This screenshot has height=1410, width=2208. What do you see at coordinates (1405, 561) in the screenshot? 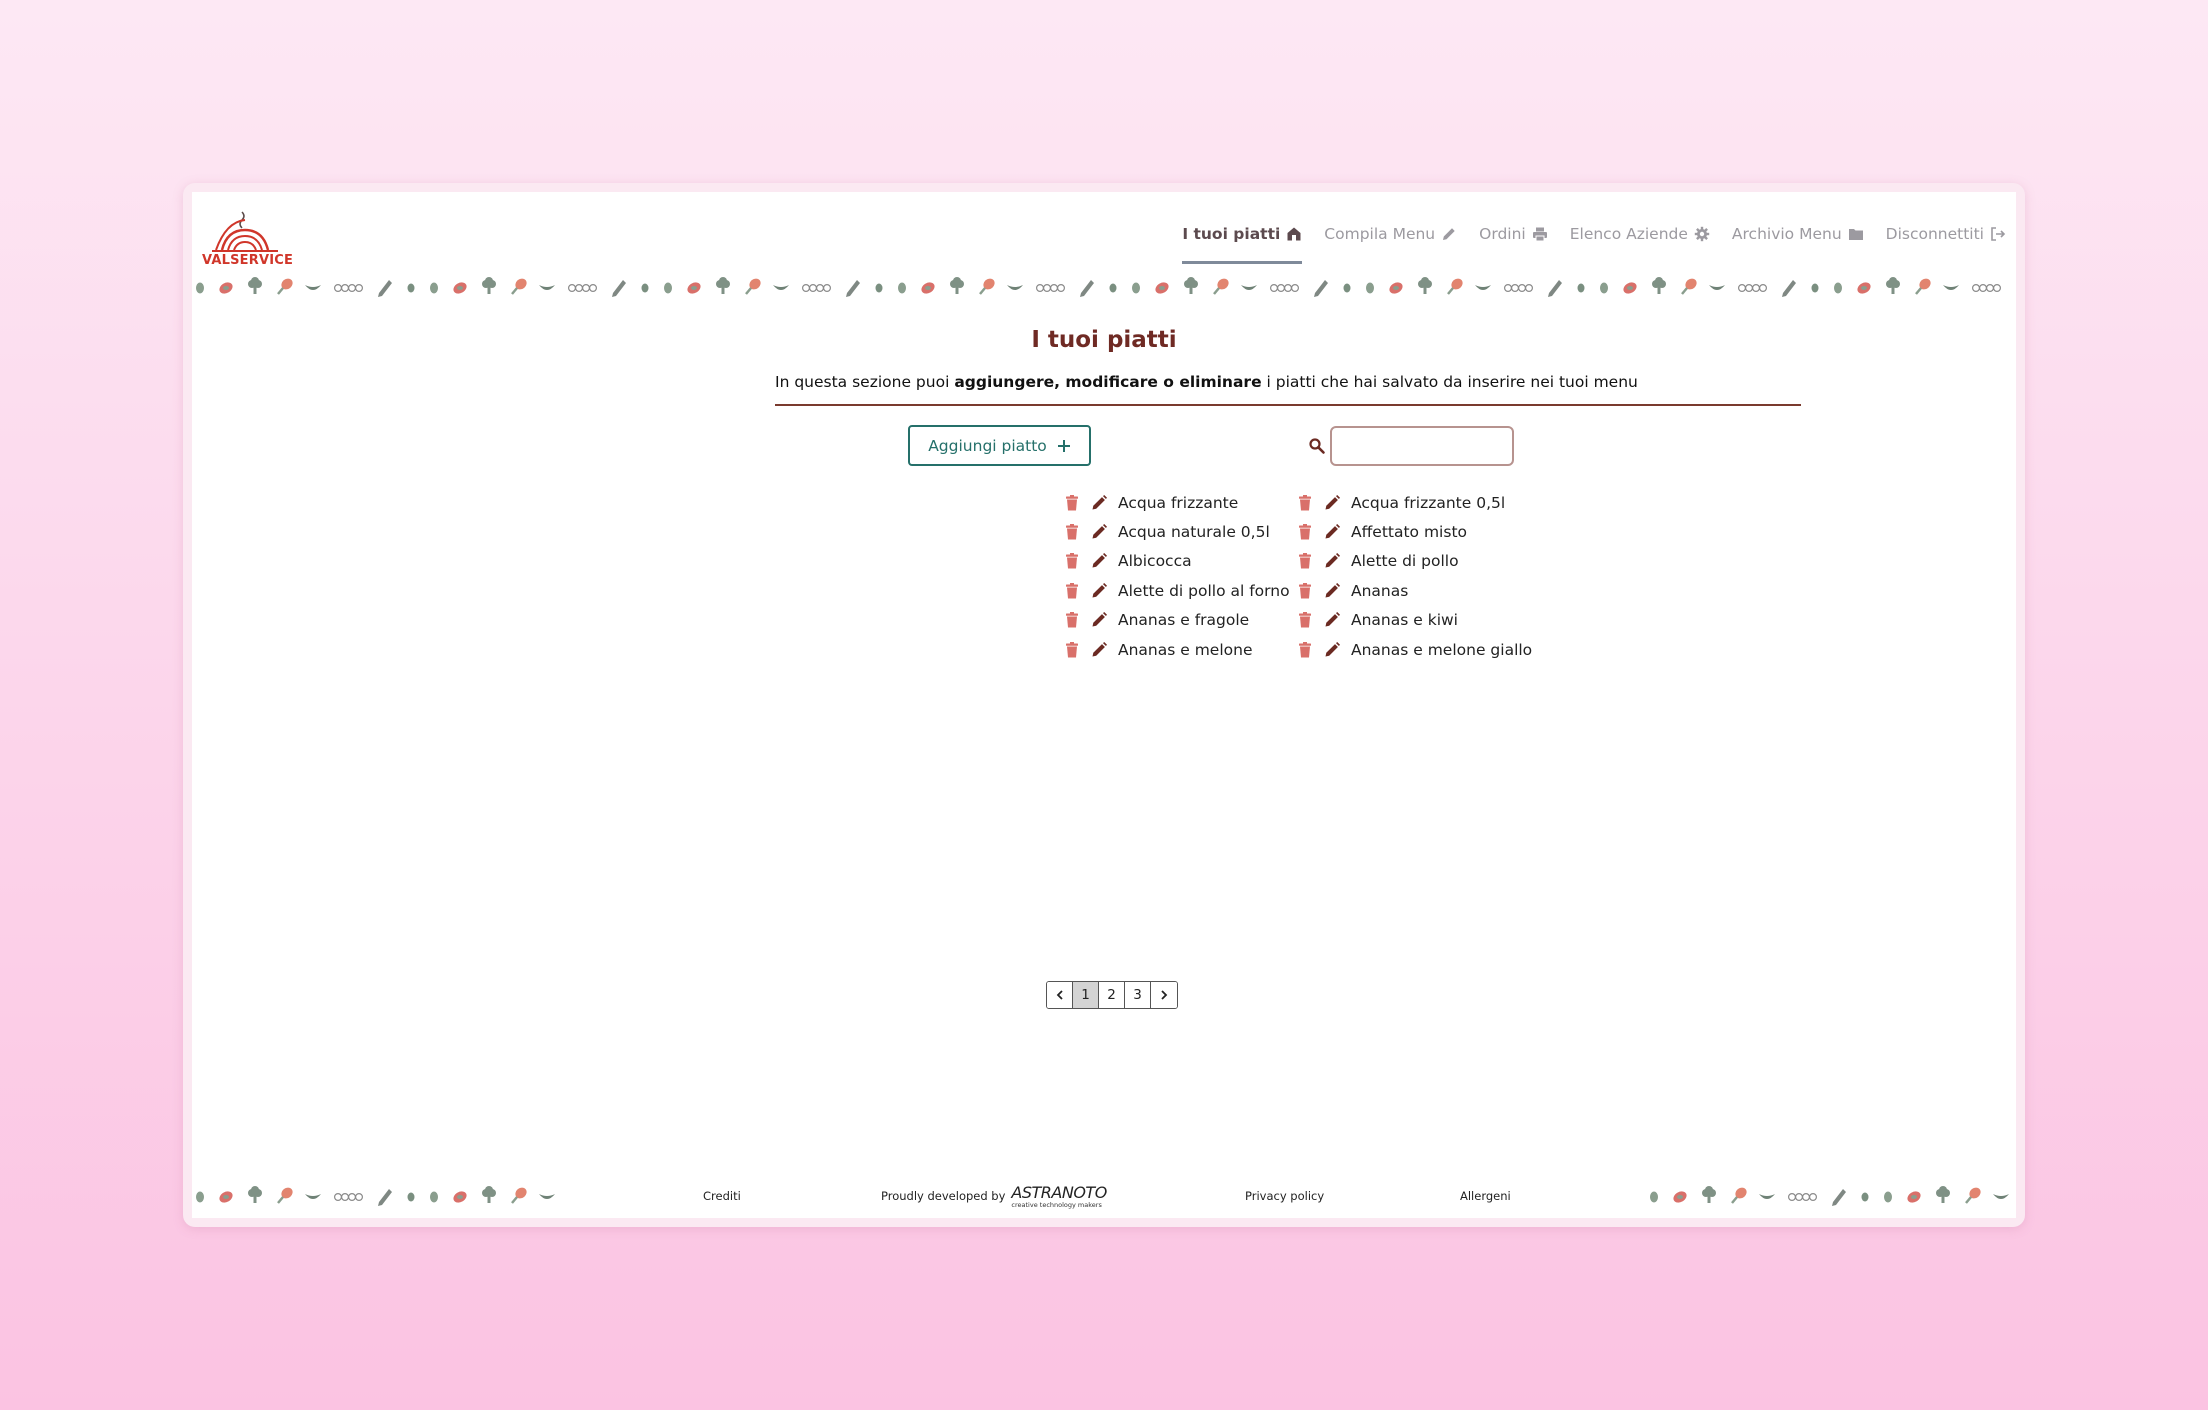
I see `dish-name: Alette di pollo` at bounding box center [1405, 561].